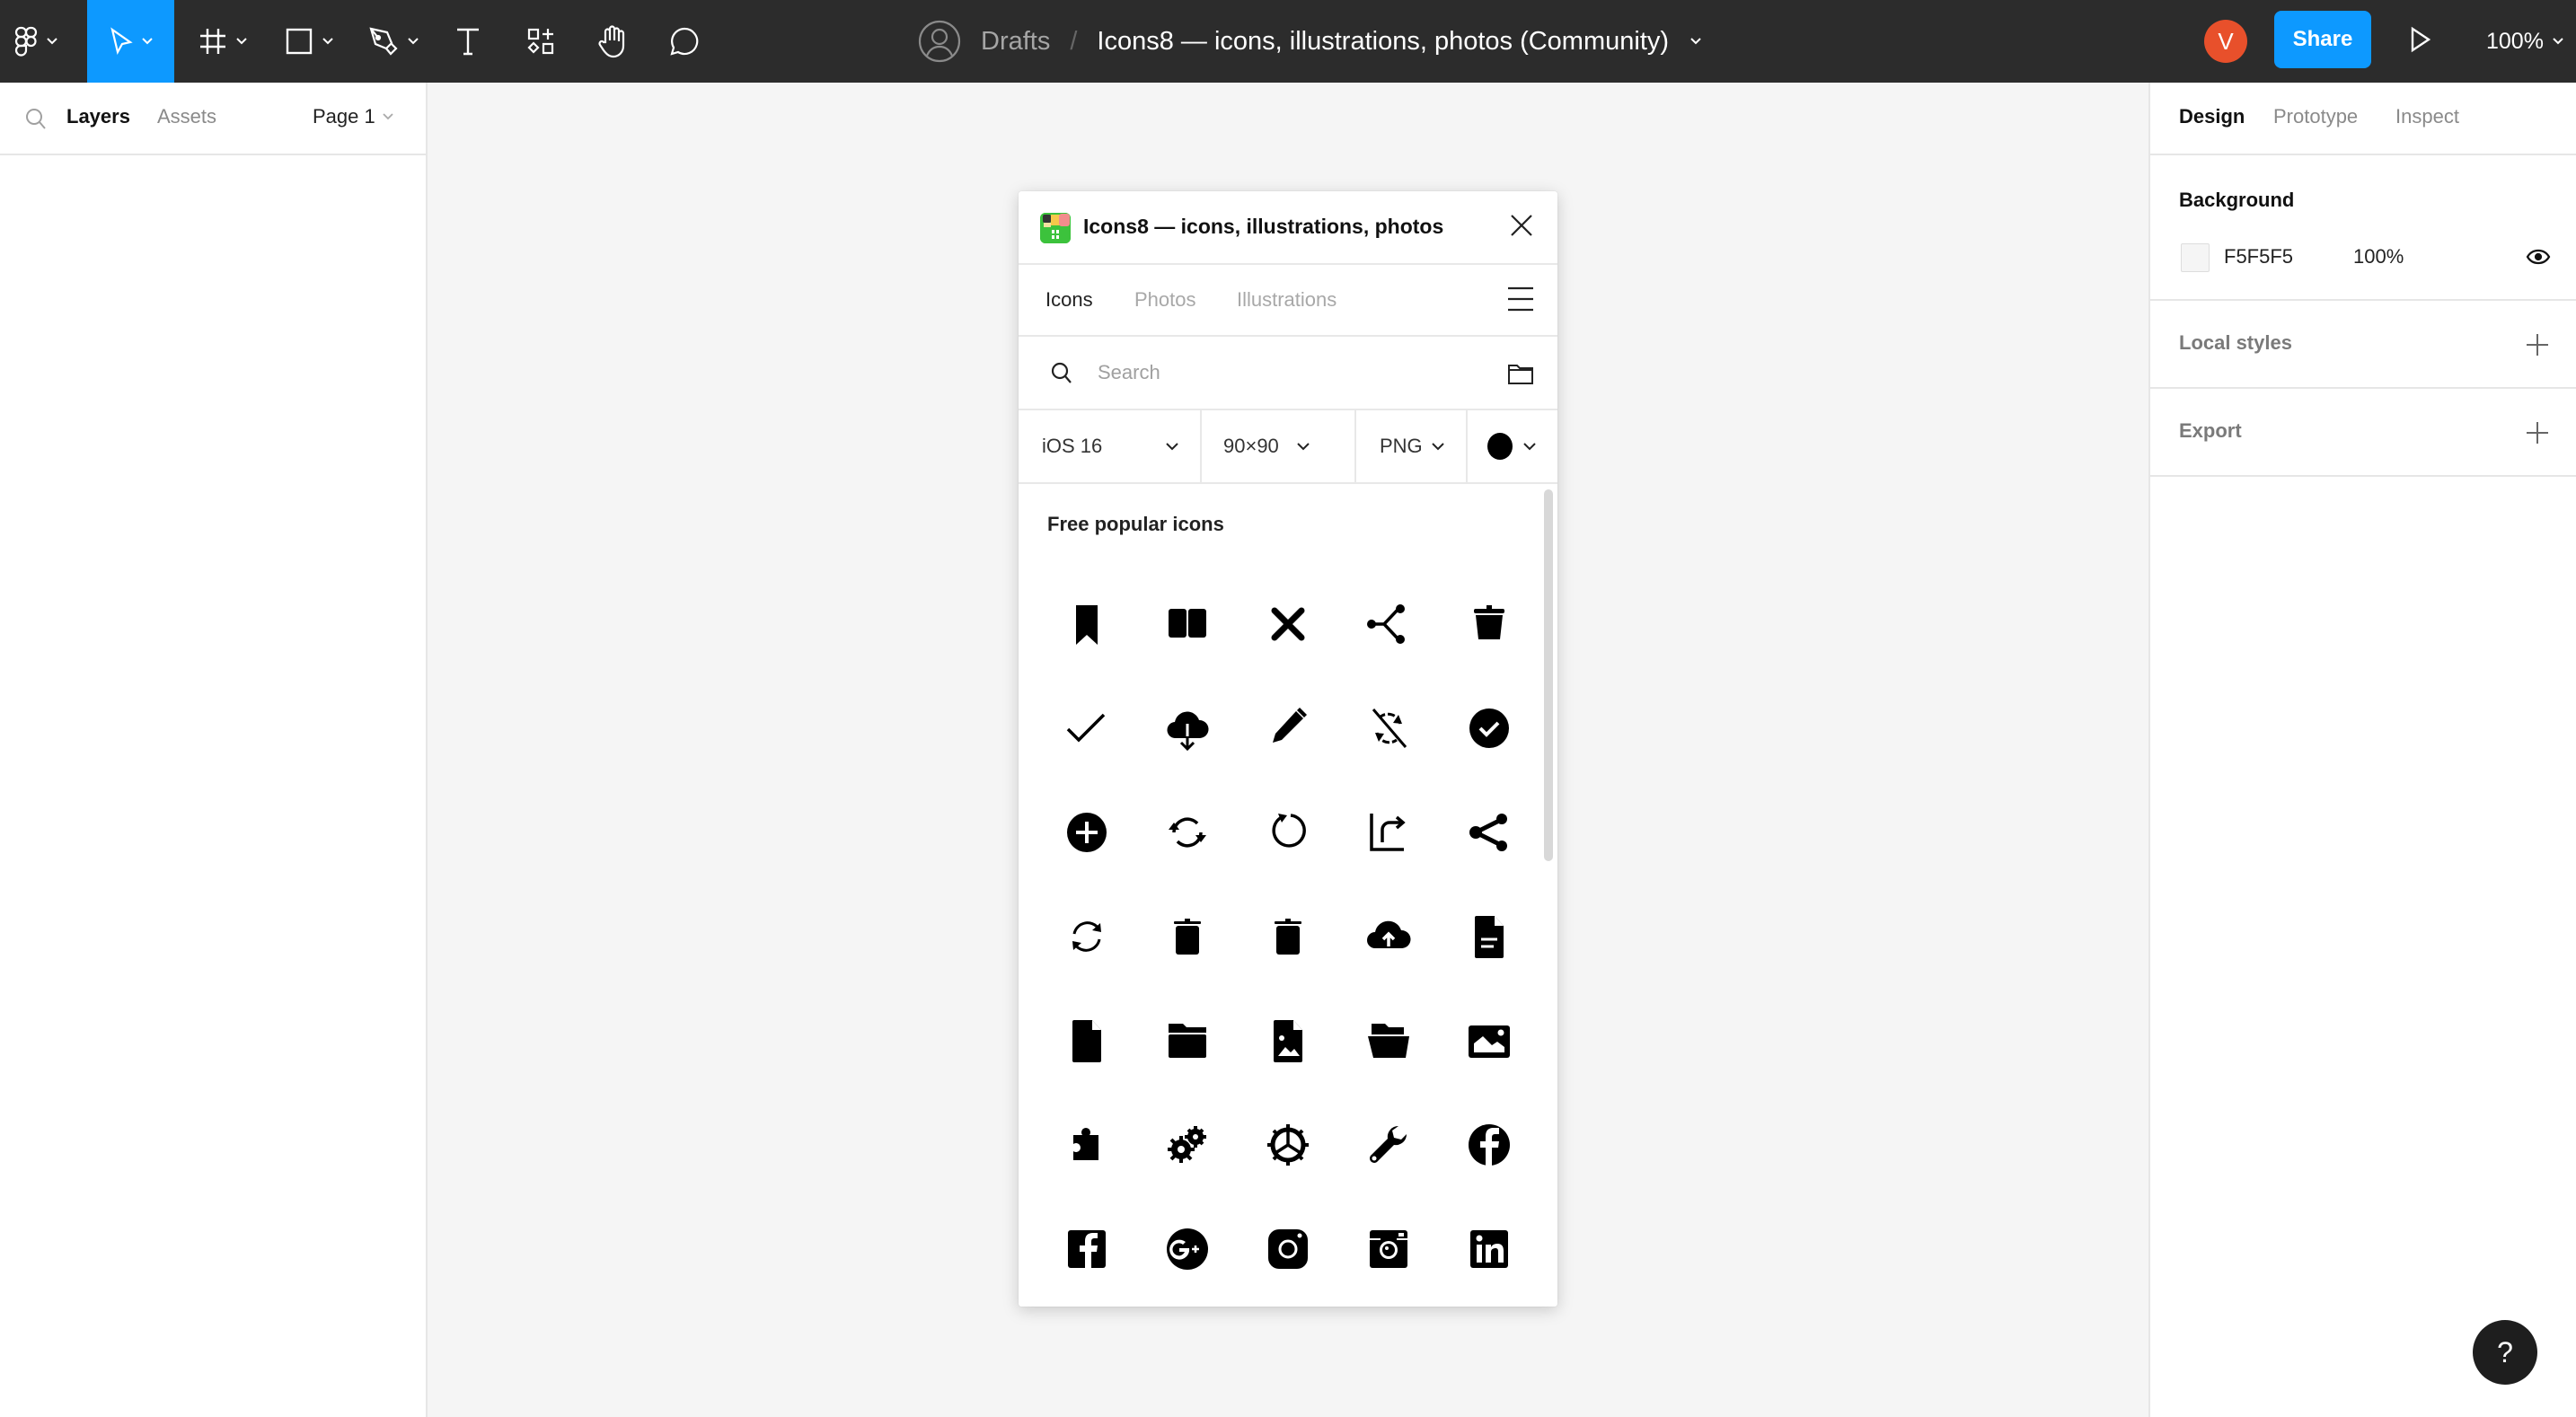  Describe the element at coordinates (26, 41) in the screenshot. I see `figma-logo-icon` at that location.